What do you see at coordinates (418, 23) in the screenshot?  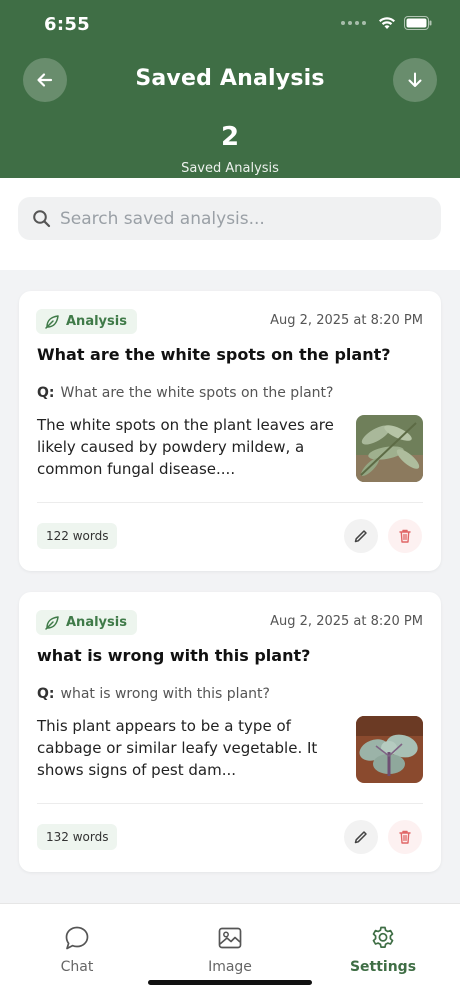 I see `battery-icon` at bounding box center [418, 23].